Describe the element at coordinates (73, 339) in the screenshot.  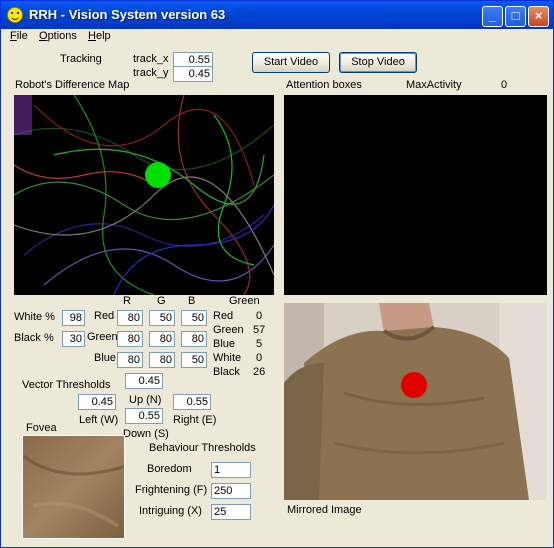
I see `black-percent-field: 30` at that location.